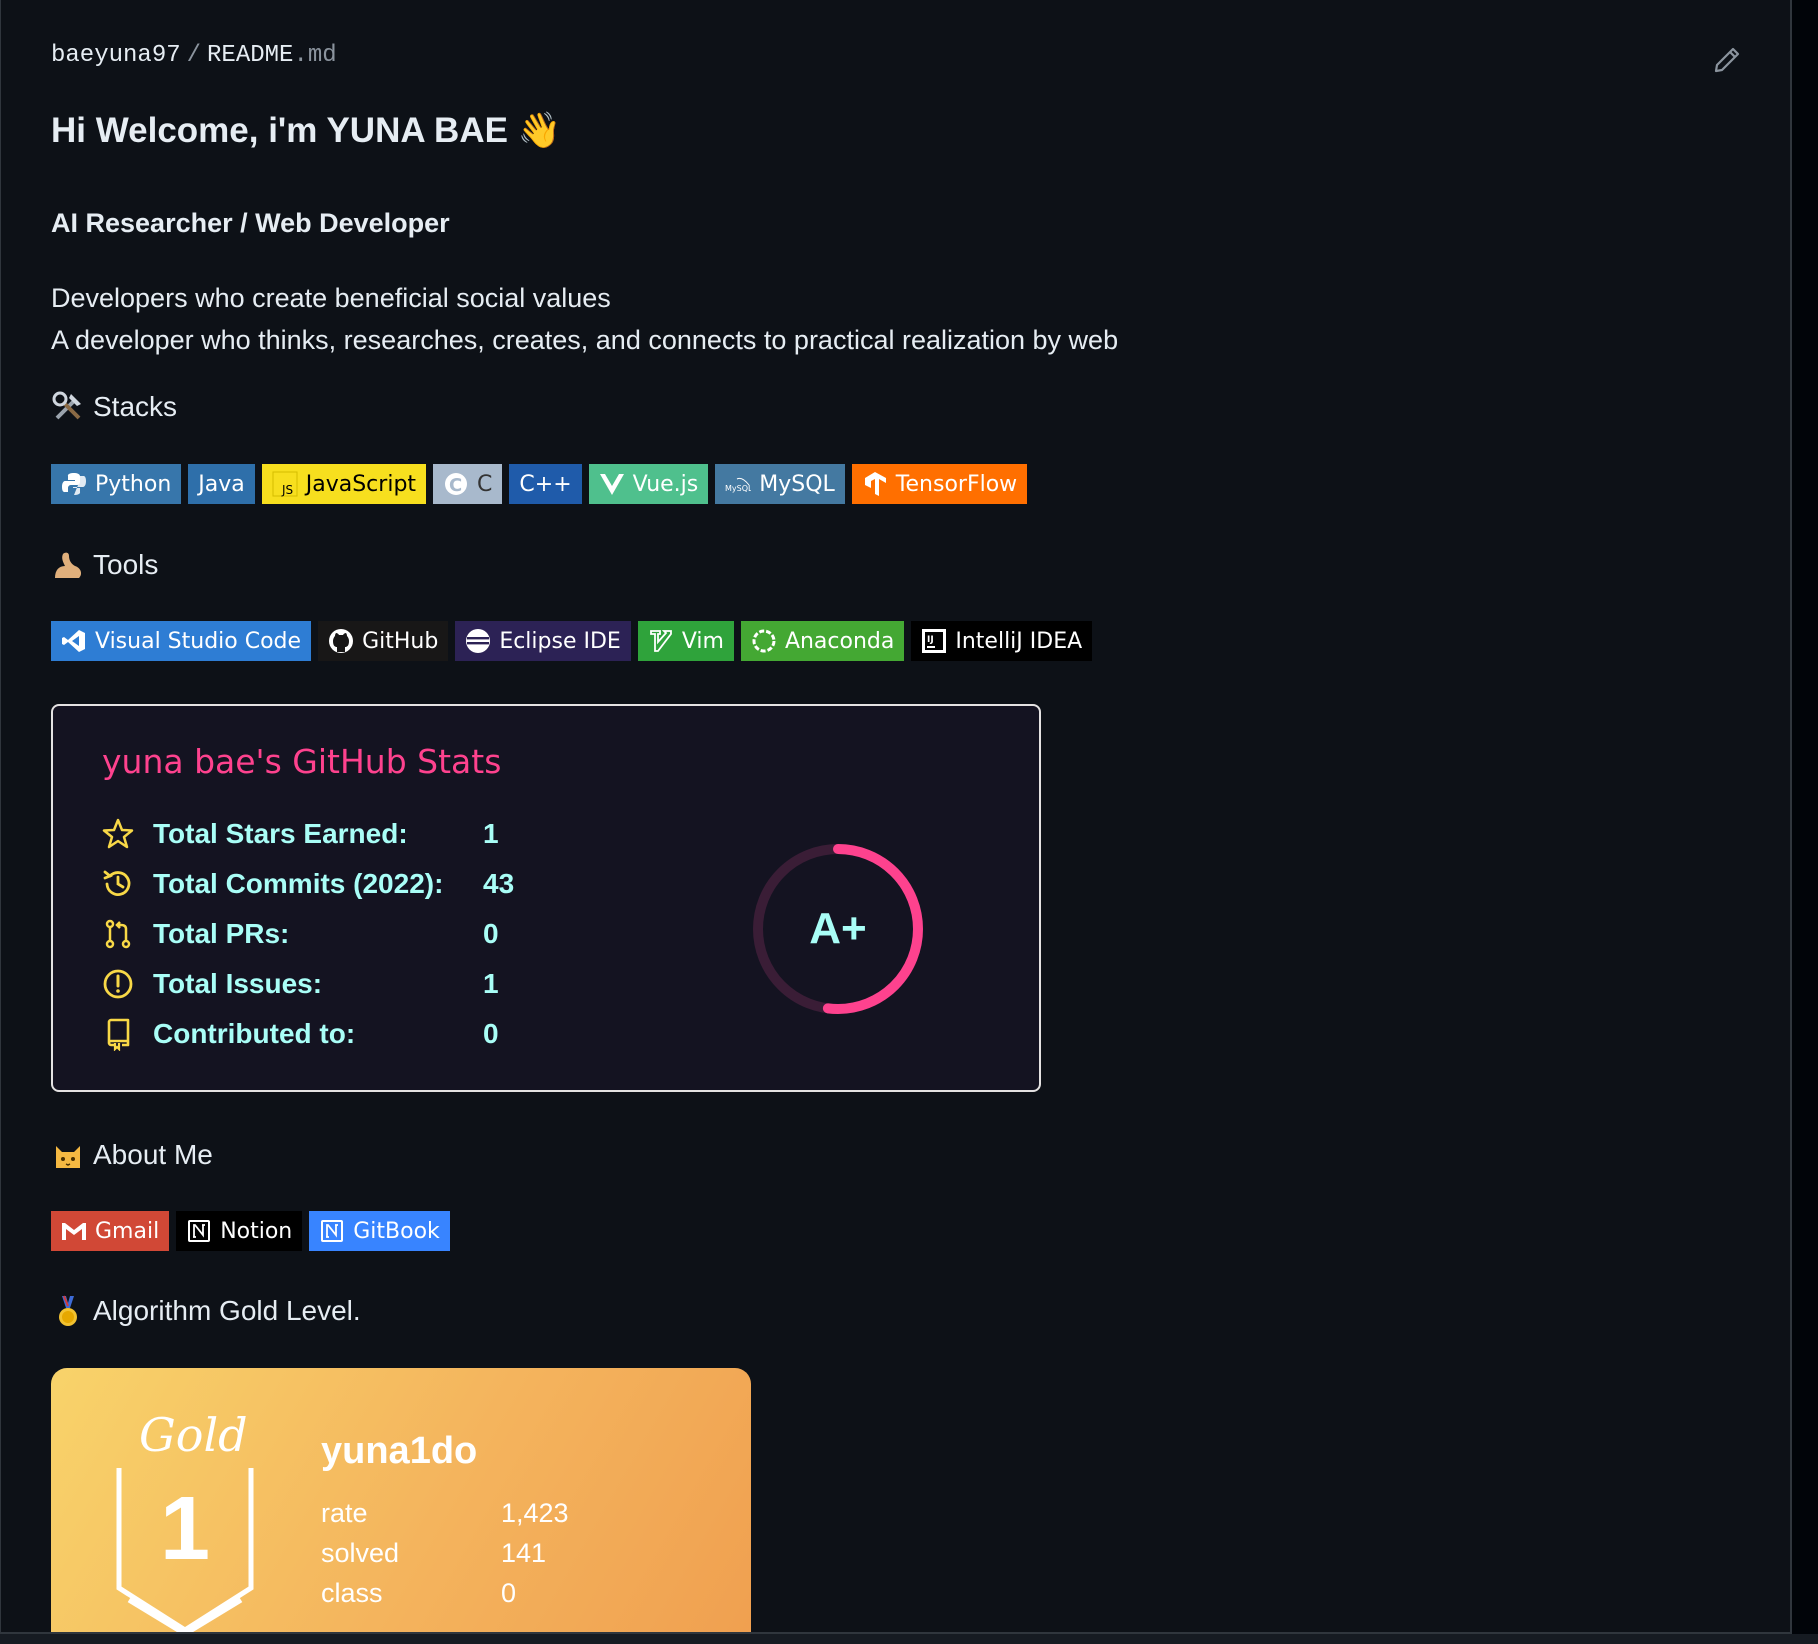 The width and height of the screenshot is (1818, 1644). I want to click on badge-label: JavaScript, so click(361, 484).